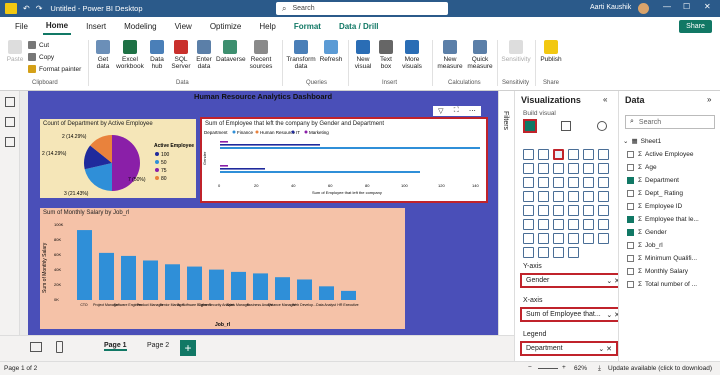 This screenshot has width=720, height=375. What do you see at coordinates (695, 26) in the screenshot?
I see `share-button: Share` at bounding box center [695, 26].